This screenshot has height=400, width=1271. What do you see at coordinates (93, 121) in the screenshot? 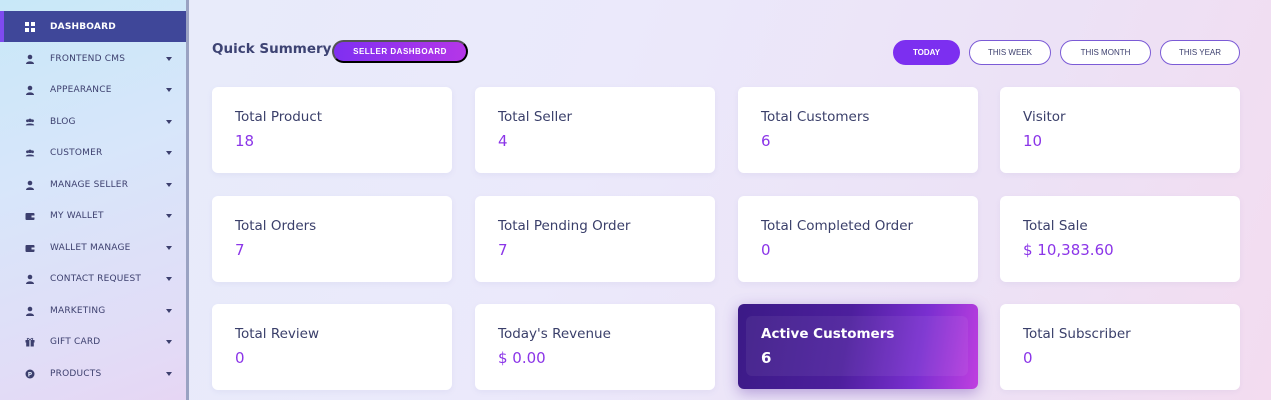
I see `sidebar-item-blog: BLOG` at bounding box center [93, 121].